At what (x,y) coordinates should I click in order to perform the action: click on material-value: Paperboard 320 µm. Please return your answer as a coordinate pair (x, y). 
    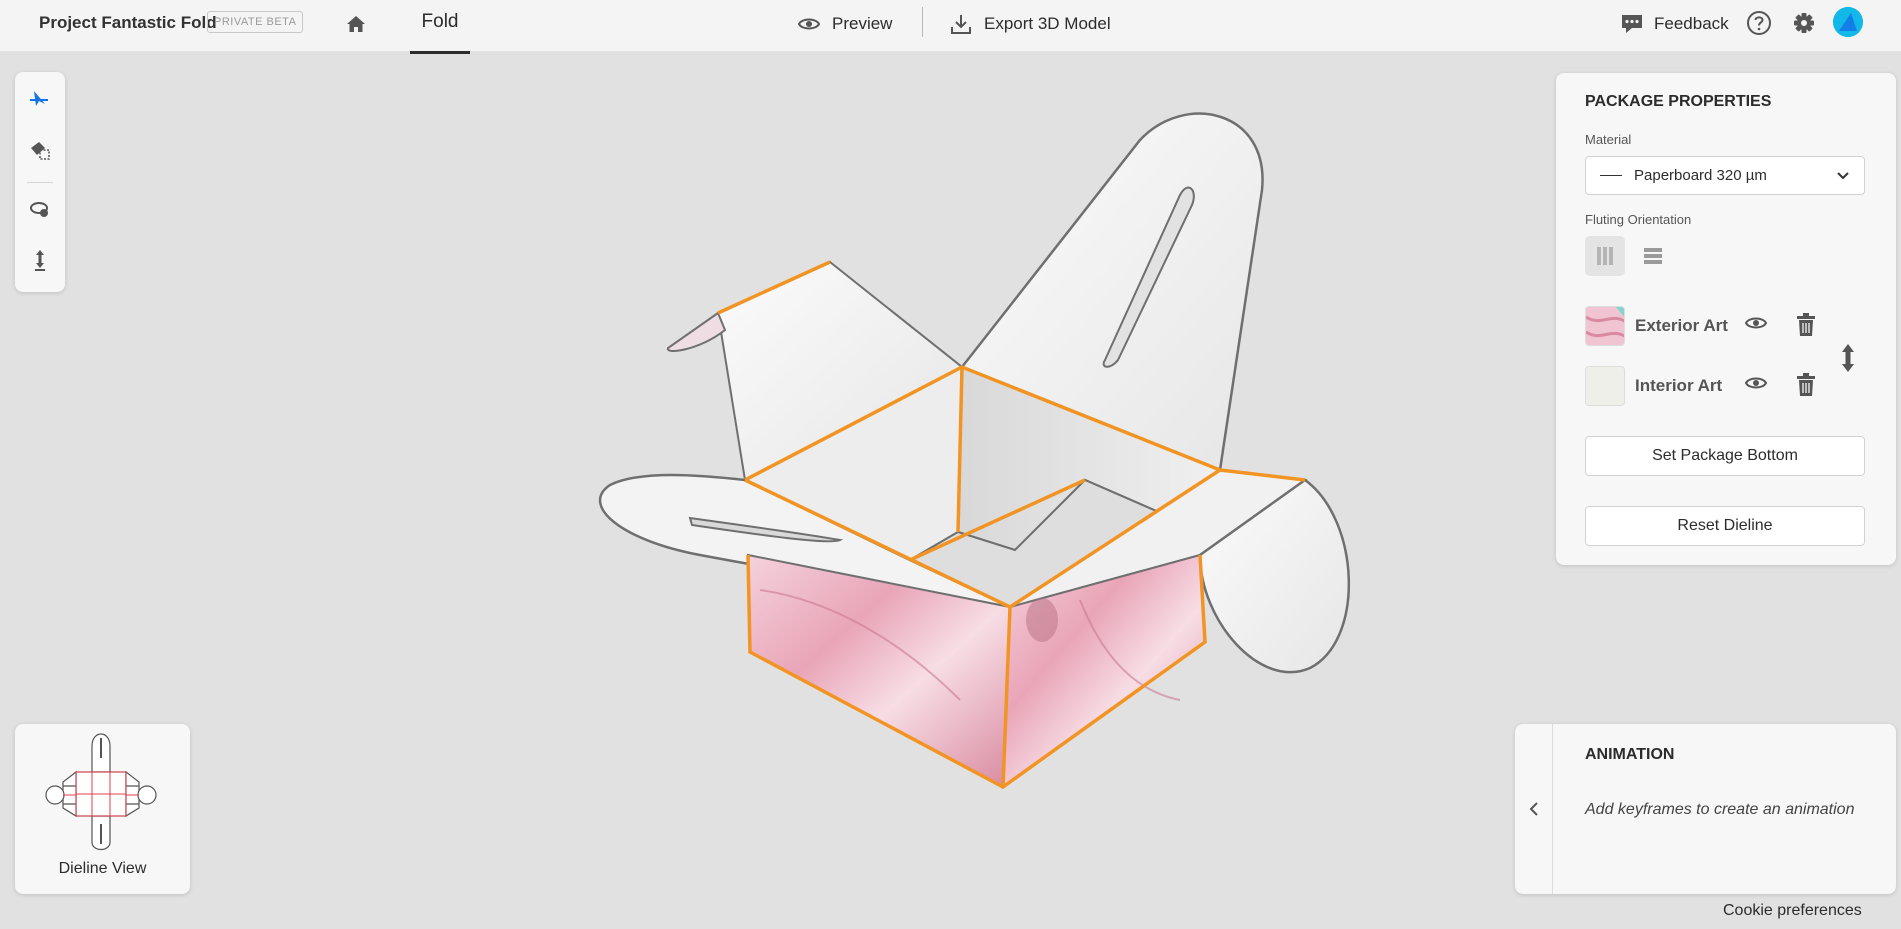
    Looking at the image, I should click on (1700, 175).